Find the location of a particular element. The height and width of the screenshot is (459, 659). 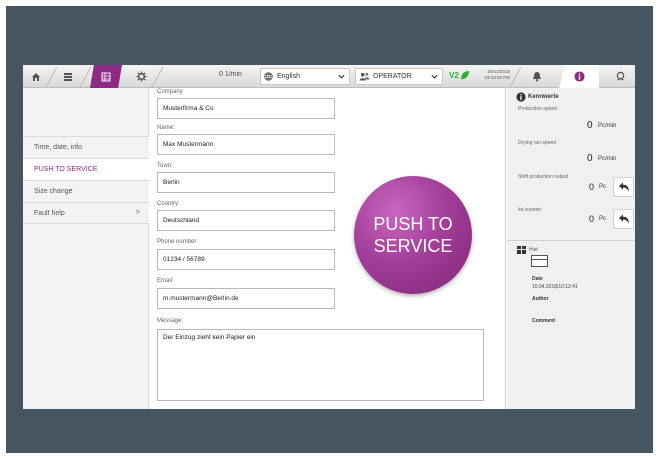

bell-icon is located at coordinates (537, 77).